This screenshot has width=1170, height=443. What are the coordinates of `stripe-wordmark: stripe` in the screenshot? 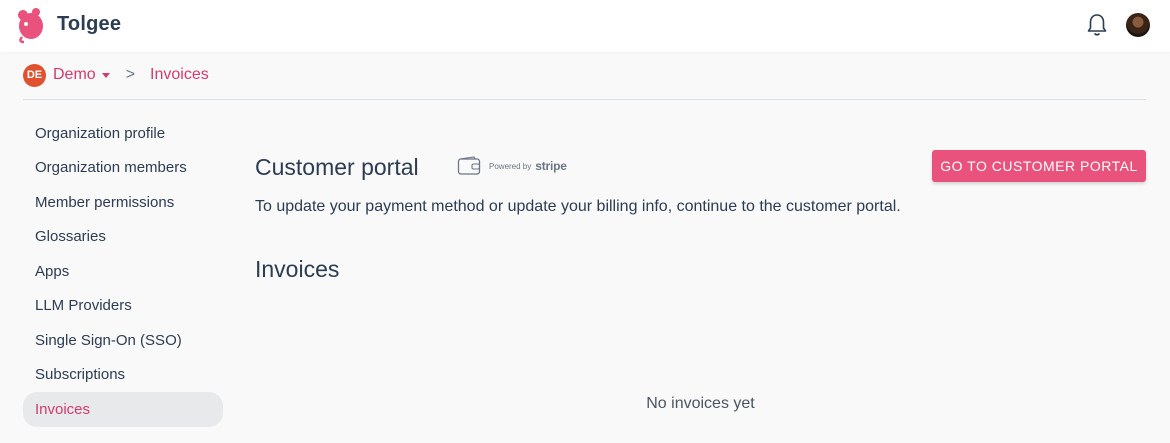 It's located at (551, 166).